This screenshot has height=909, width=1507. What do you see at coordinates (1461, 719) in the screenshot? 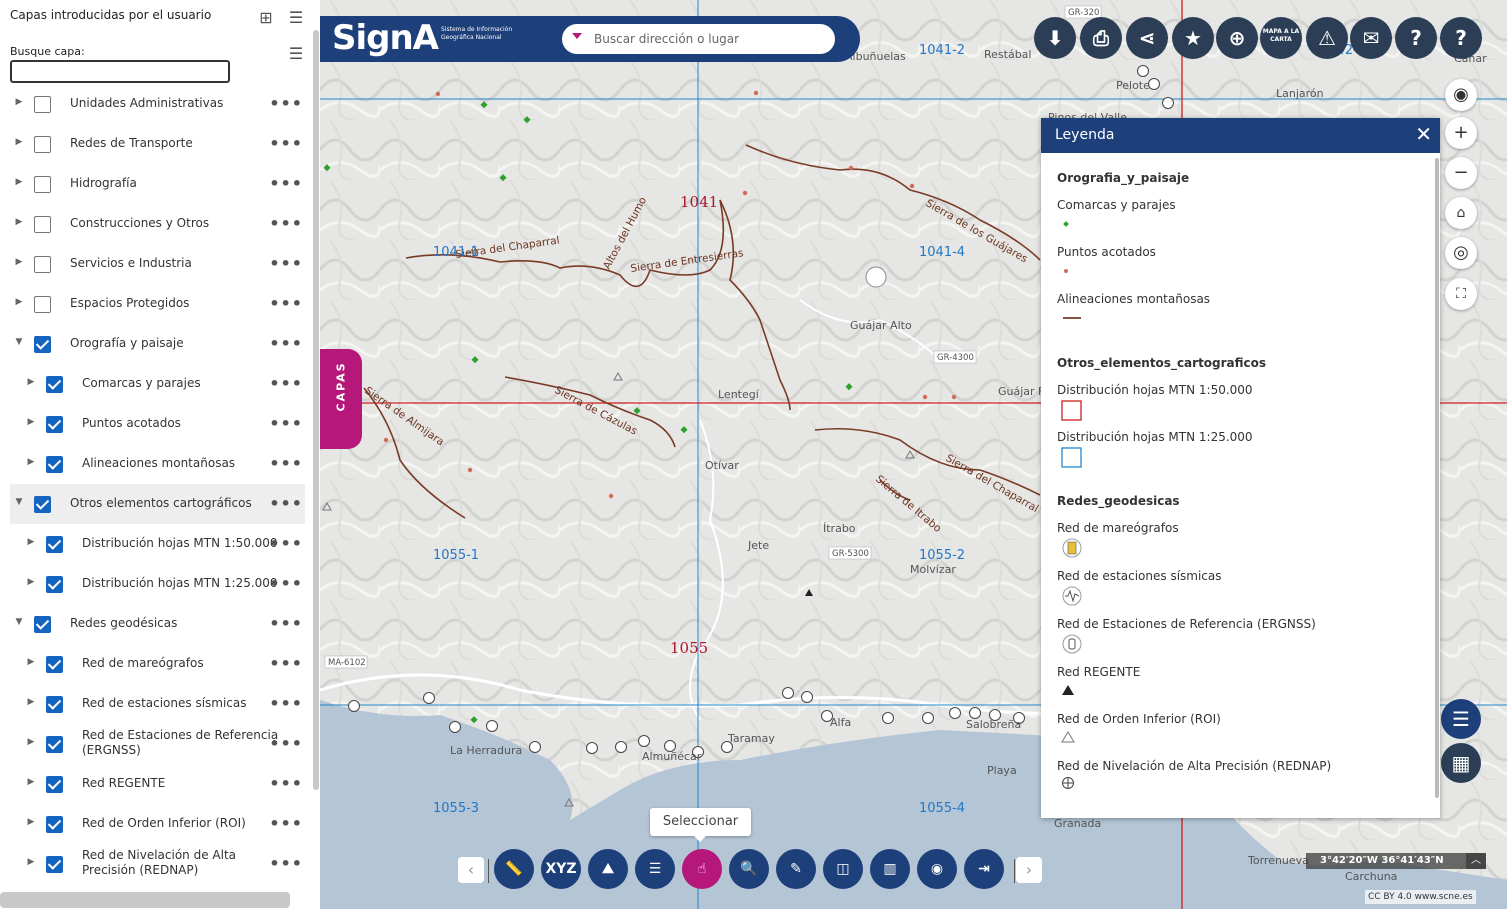
I see `legend-list-icon: ☰` at bounding box center [1461, 719].